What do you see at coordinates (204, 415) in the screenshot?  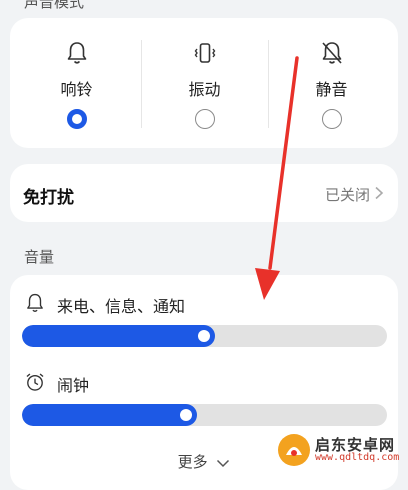 I see `slider-alarm` at bounding box center [204, 415].